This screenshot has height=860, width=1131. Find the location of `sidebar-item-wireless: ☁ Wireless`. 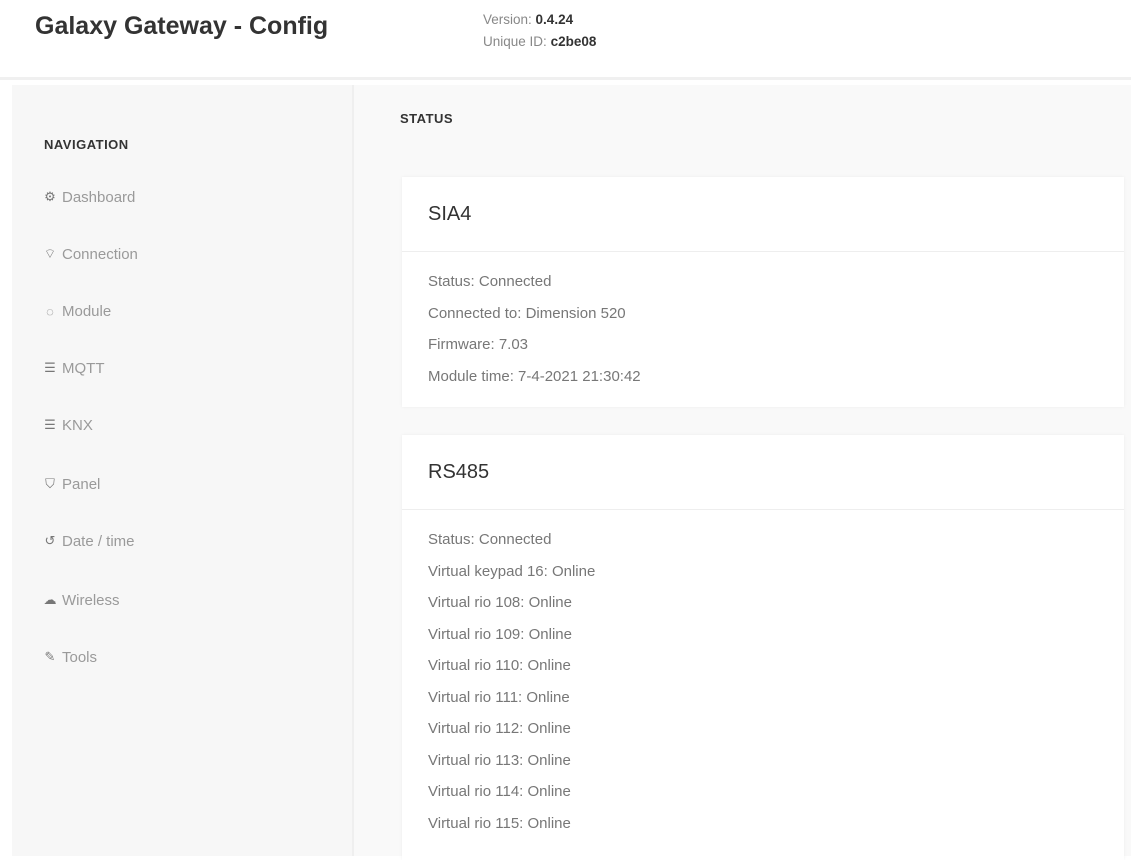

sidebar-item-wireless: ☁ Wireless is located at coordinates (81, 600).